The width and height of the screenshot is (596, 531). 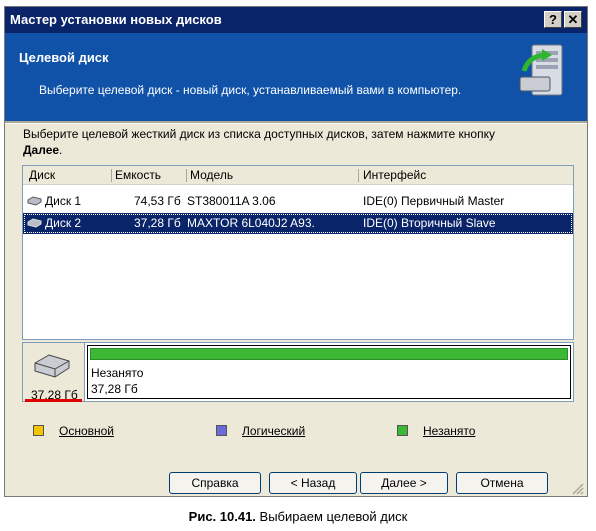 What do you see at coordinates (211, 175) in the screenshot?
I see `column-model: Модель` at bounding box center [211, 175].